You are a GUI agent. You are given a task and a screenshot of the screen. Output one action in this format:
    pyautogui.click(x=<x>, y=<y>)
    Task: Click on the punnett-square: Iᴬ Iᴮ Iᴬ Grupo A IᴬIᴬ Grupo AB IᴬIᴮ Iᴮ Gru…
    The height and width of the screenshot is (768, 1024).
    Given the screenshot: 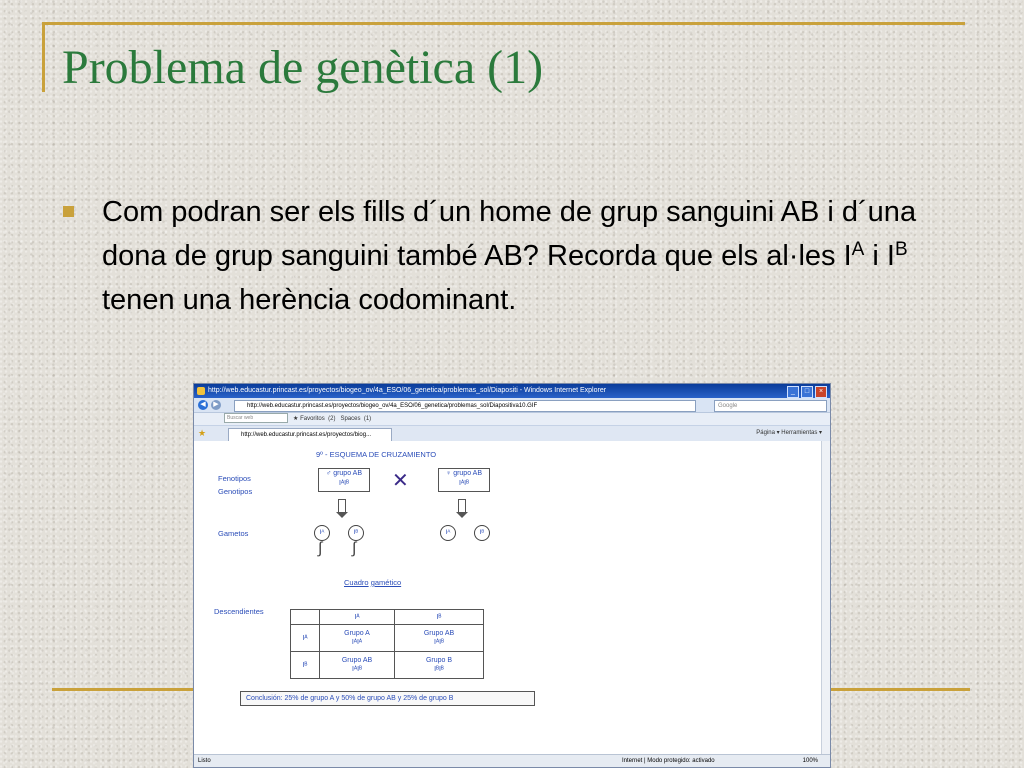 What is the action you would take?
    pyautogui.click(x=387, y=644)
    